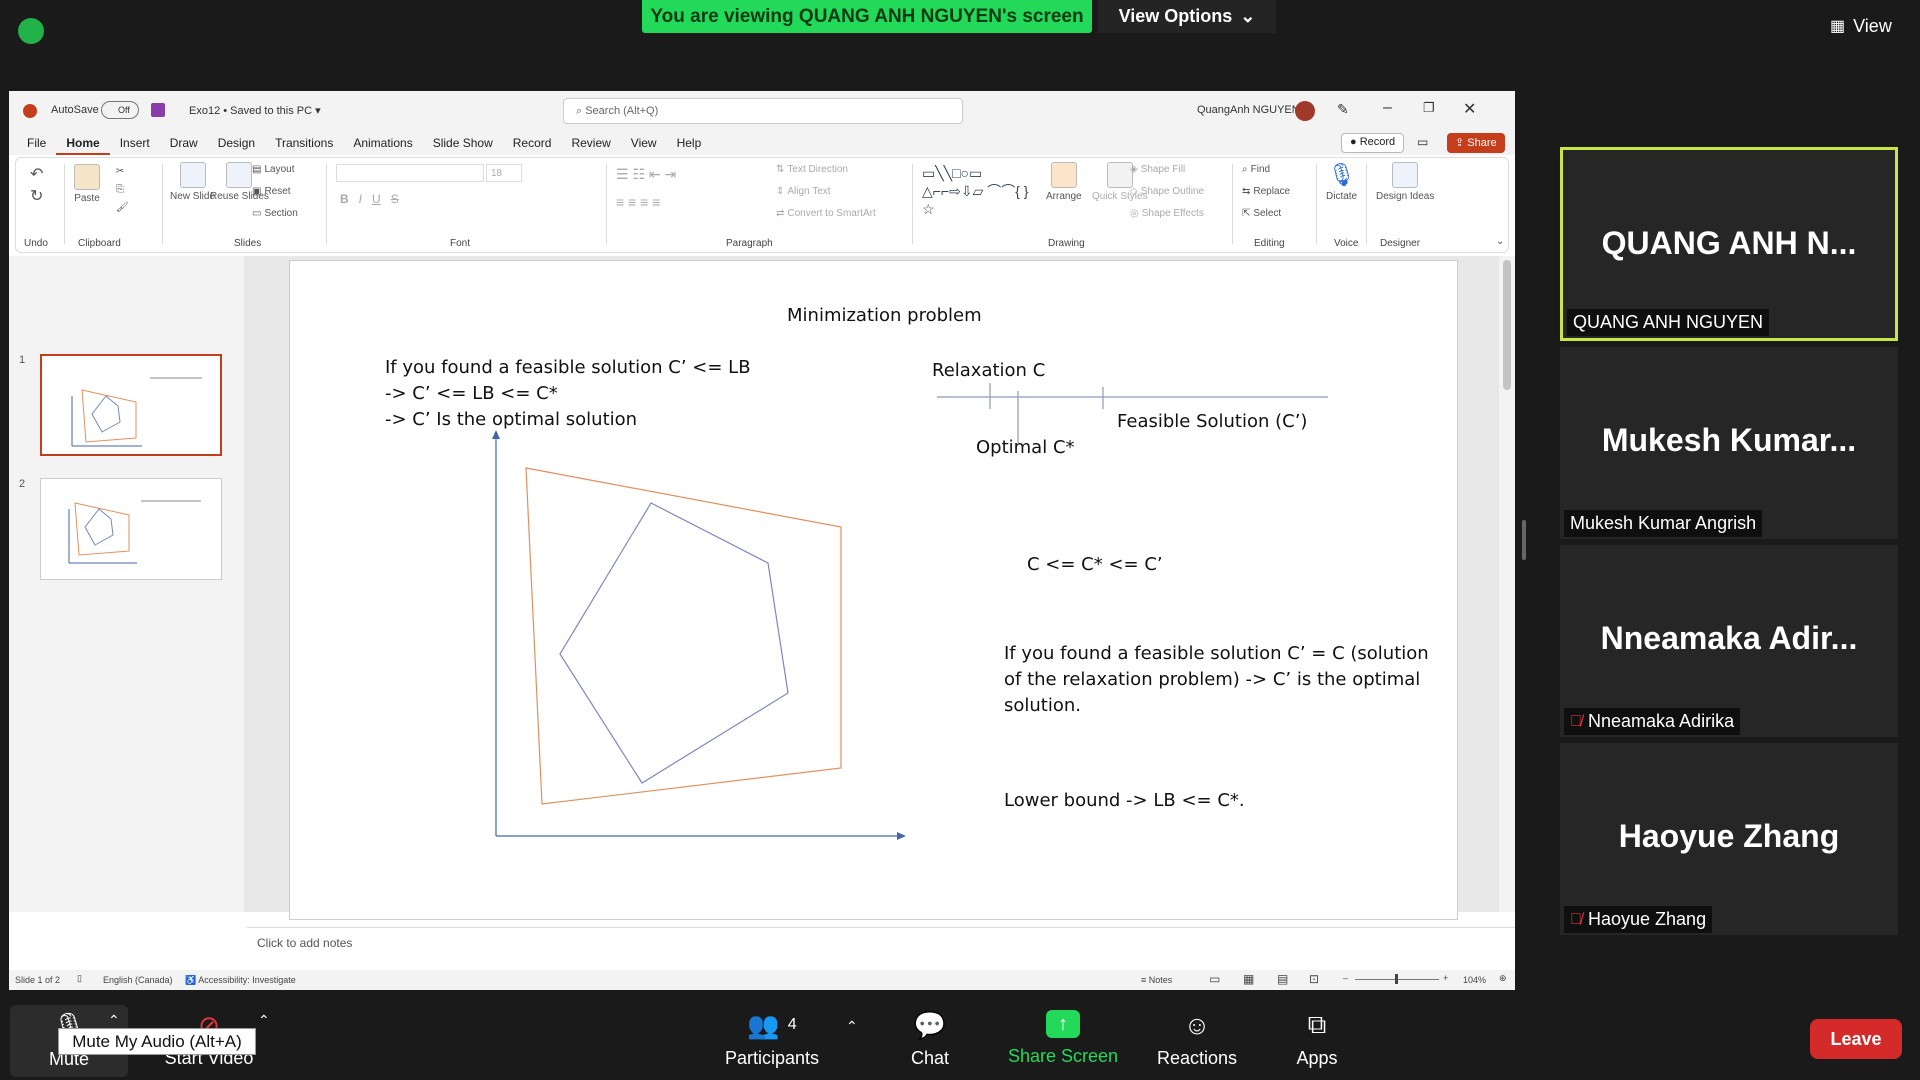  What do you see at coordinates (382, 143) in the screenshot?
I see `tab-animations: Animations` at bounding box center [382, 143].